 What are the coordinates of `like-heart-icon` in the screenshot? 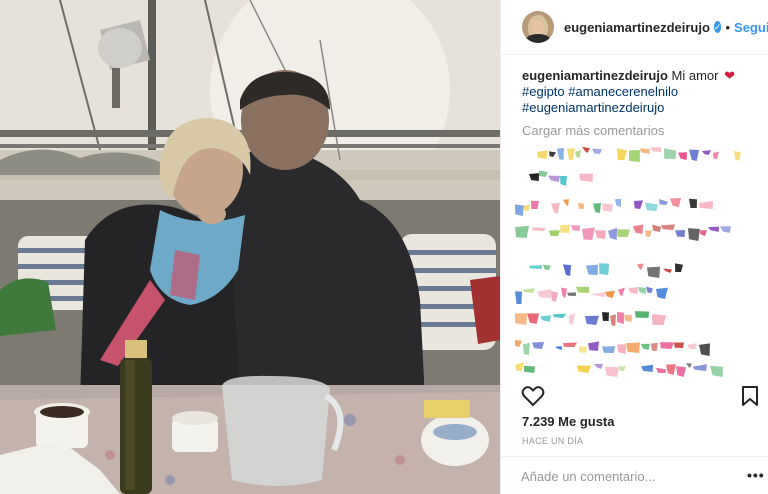 It's located at (533, 396).